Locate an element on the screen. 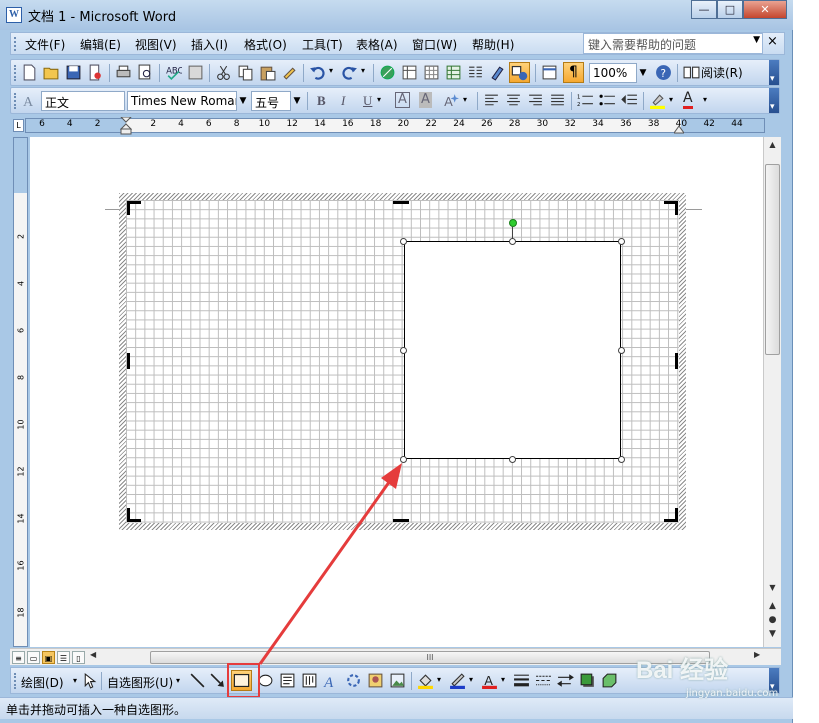 The image size is (819, 723). decrease-indent-icon is located at coordinates (629, 100).